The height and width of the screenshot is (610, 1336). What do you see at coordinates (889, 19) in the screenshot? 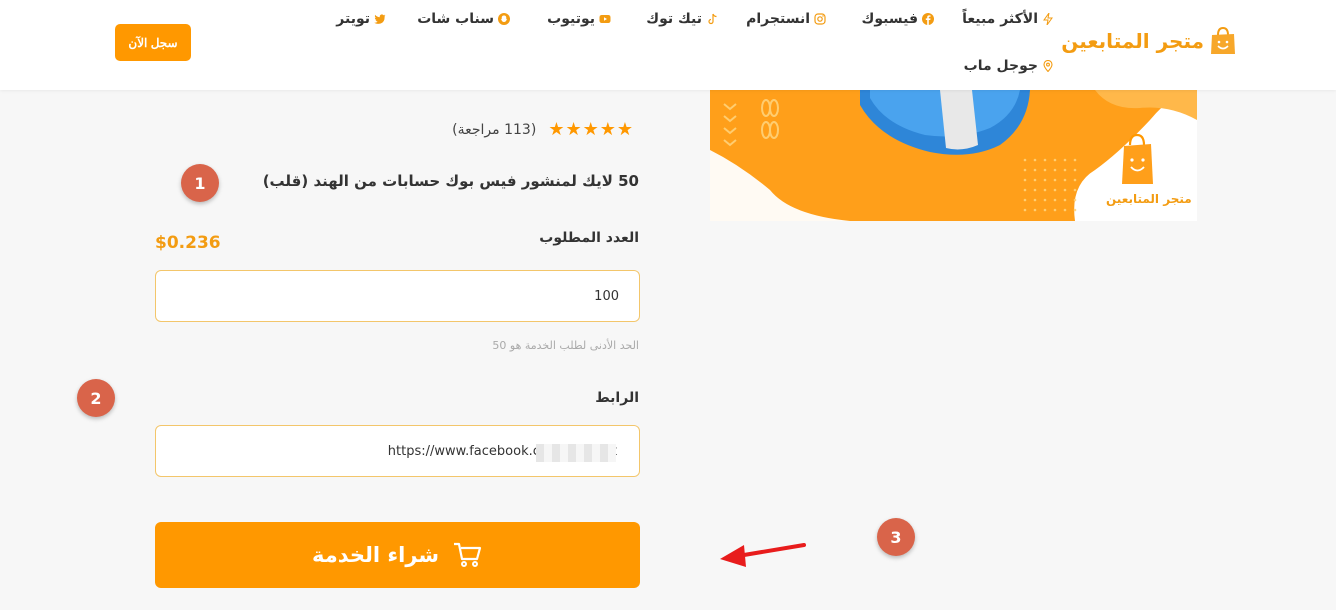
I see `nav-label: فيسبوك` at bounding box center [889, 19].